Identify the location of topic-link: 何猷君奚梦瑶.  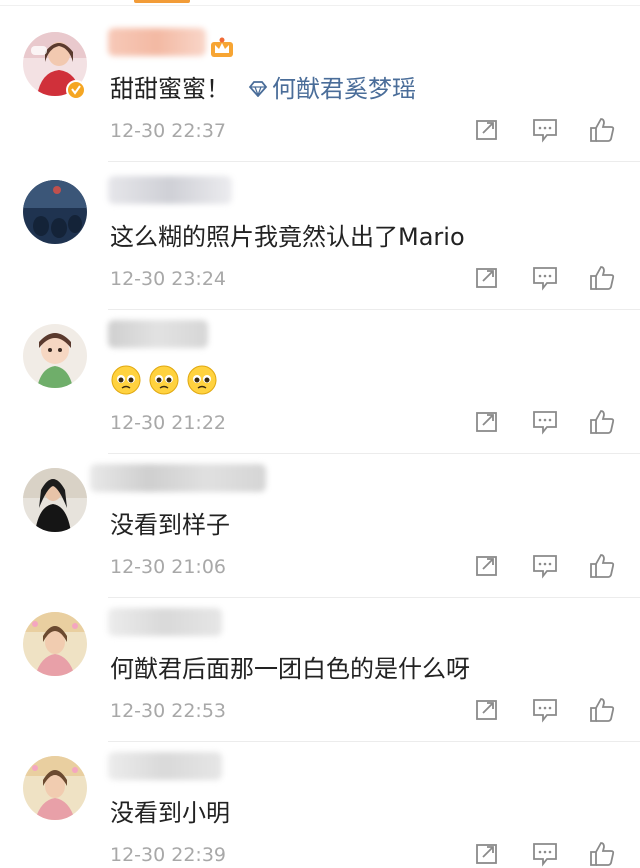
(332, 89).